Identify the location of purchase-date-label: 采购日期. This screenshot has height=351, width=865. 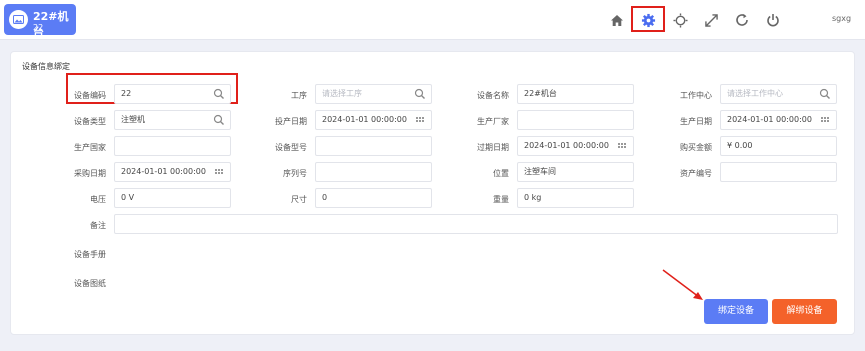
(90, 173).